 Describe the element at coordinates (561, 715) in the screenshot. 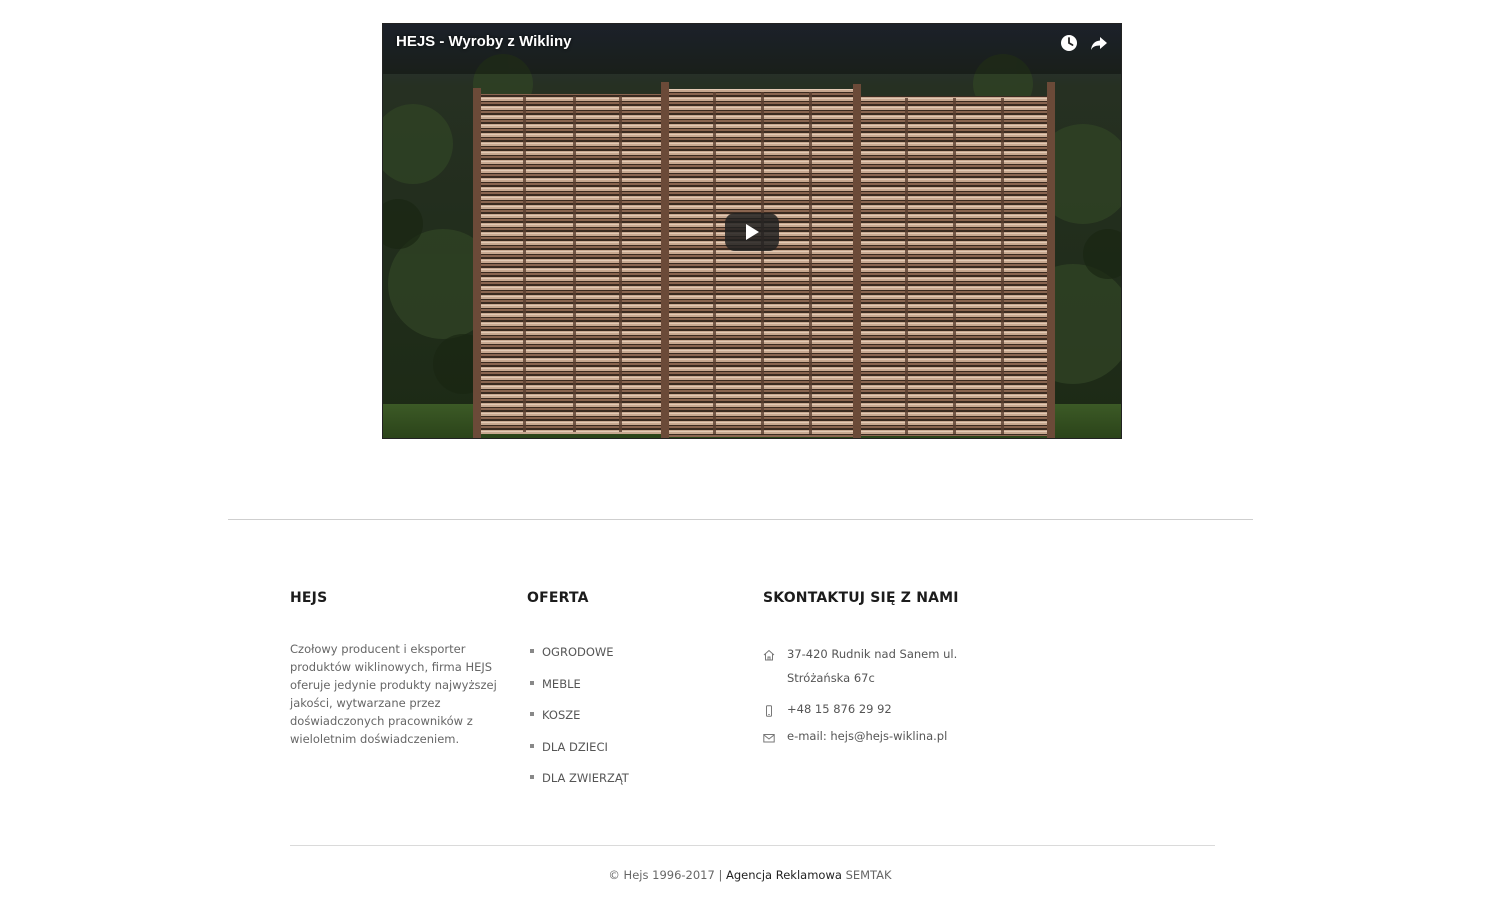

I see `offer-link: KOSZE` at that location.